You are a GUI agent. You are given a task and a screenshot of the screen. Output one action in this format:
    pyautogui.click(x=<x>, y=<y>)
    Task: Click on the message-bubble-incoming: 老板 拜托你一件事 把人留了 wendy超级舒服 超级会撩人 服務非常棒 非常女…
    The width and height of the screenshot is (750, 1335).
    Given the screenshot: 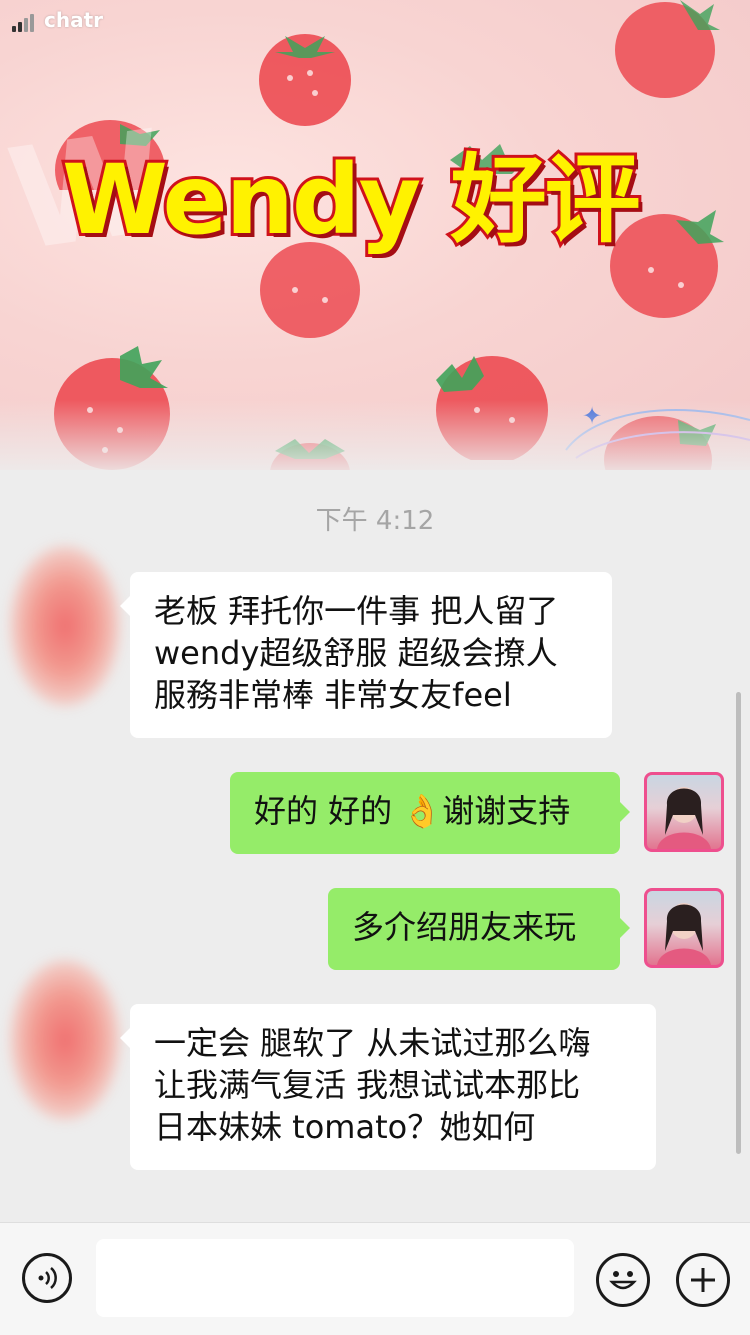 What is the action you would take?
    pyautogui.click(x=366, y=655)
    